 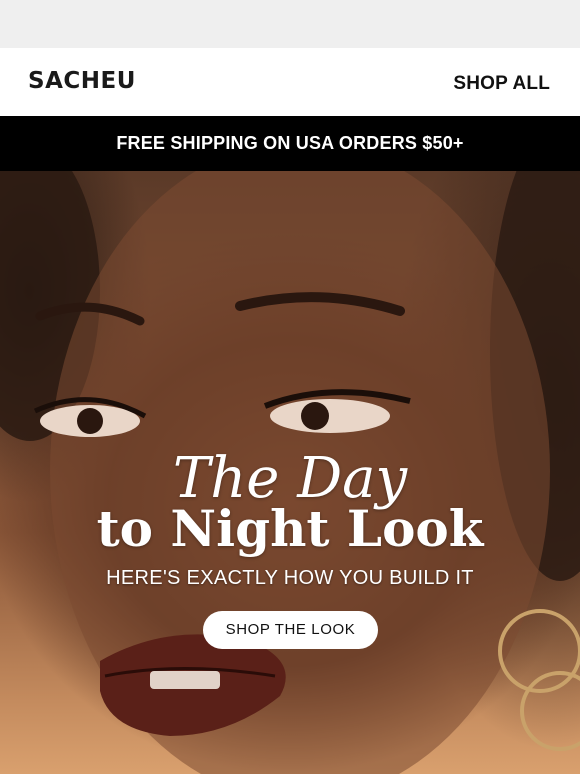 What do you see at coordinates (290, 630) in the screenshot?
I see `shop-the-look-button: SHOP THE LOOK` at bounding box center [290, 630].